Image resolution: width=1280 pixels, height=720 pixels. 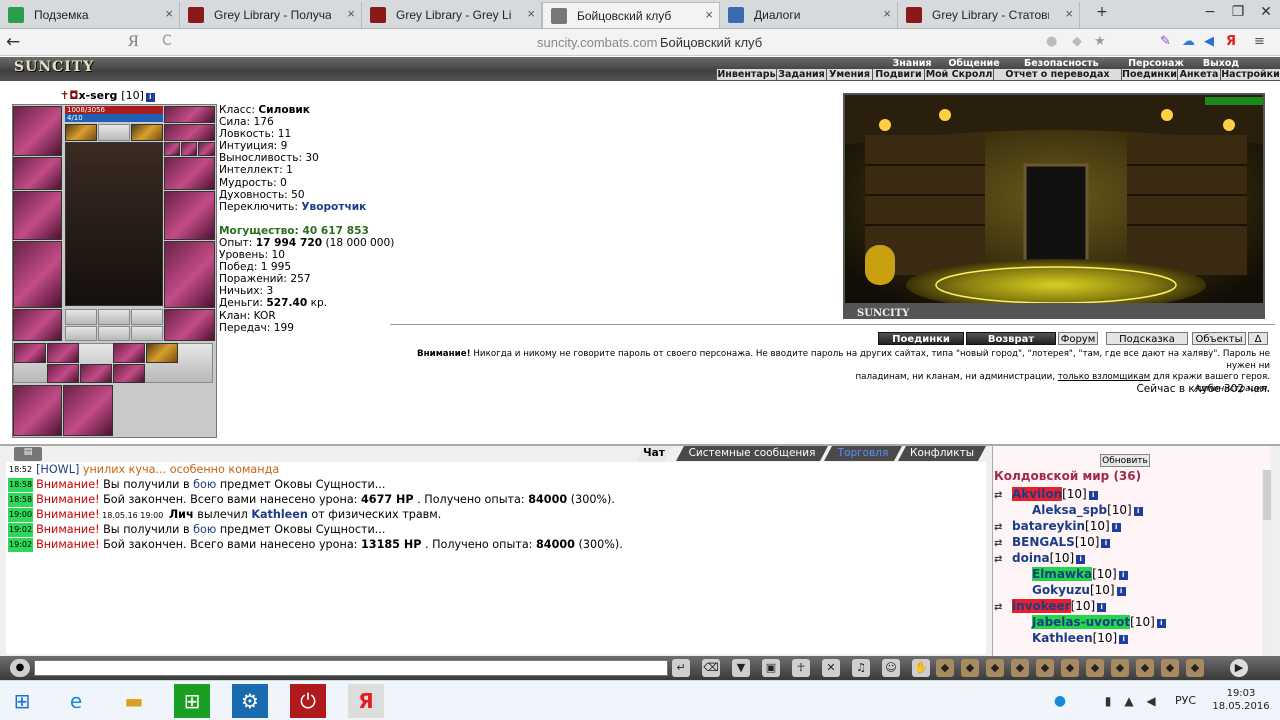 I want to click on game-menu-item: Знания, so click(x=912, y=63).